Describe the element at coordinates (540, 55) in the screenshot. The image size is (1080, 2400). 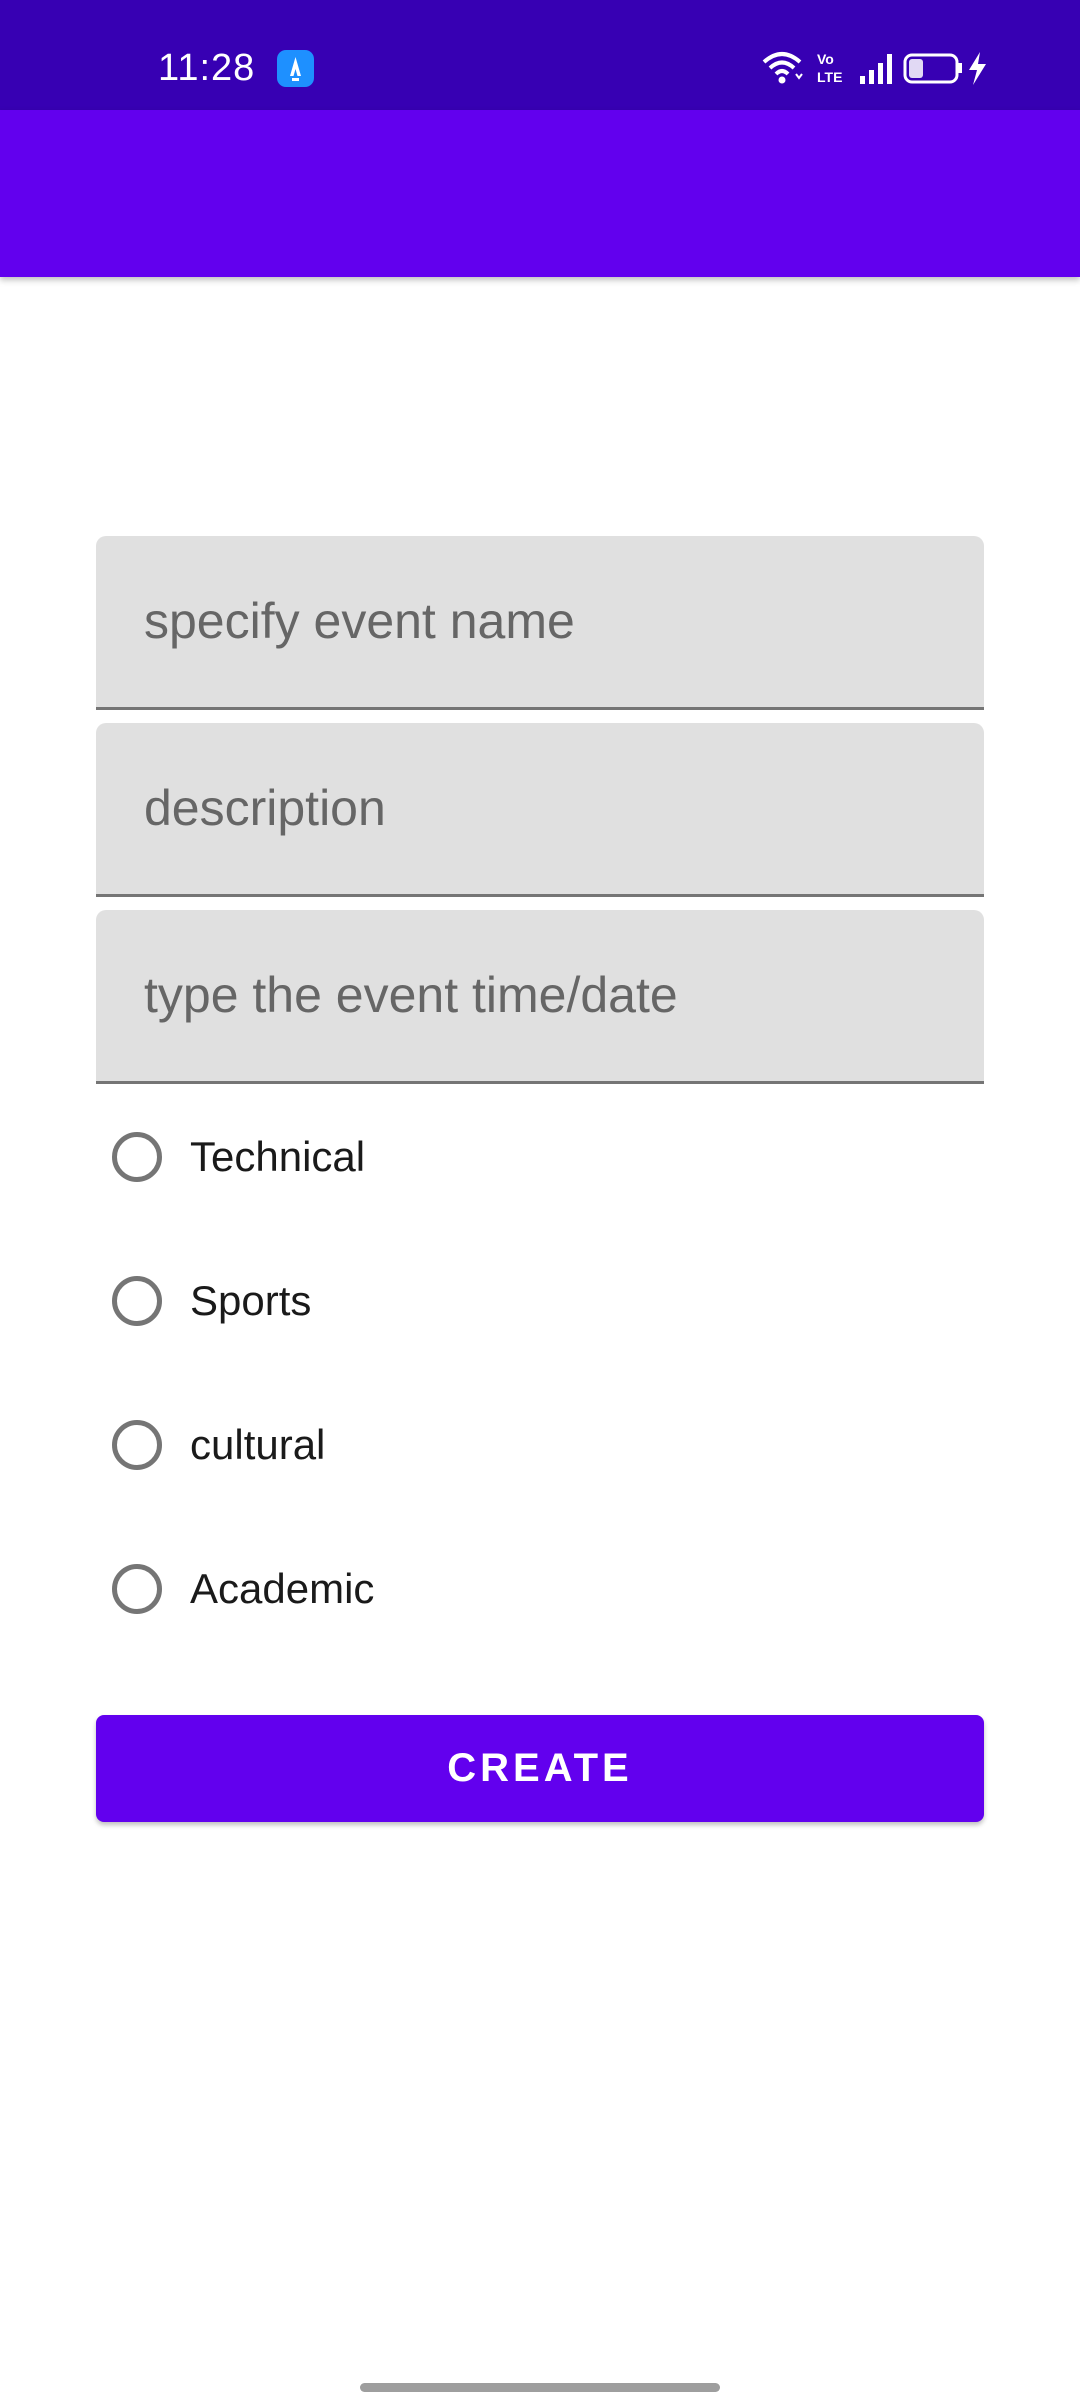
I see `status-bar: 11:28 Vo LTE` at that location.